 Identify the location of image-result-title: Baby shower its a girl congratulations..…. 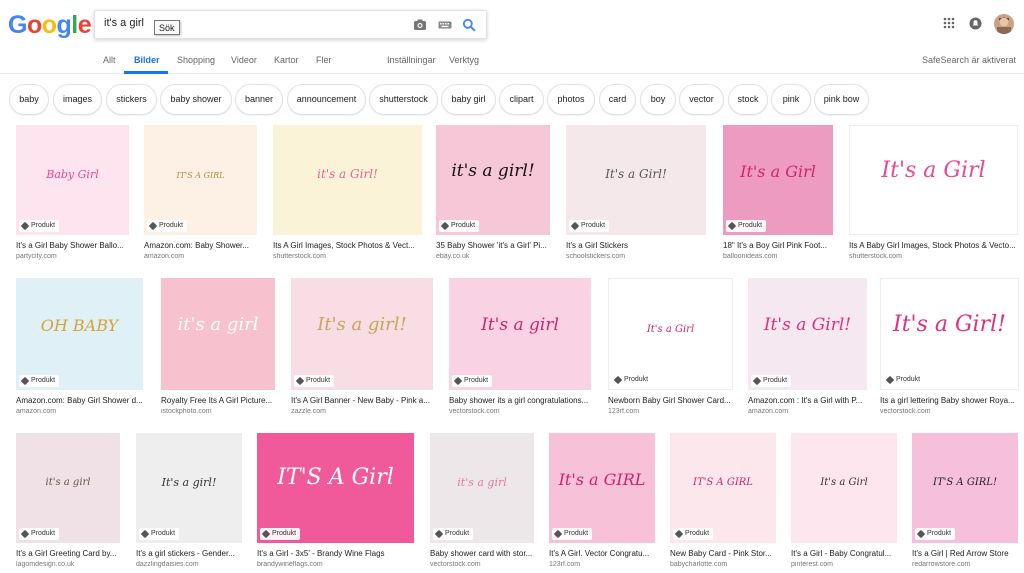
(520, 400).